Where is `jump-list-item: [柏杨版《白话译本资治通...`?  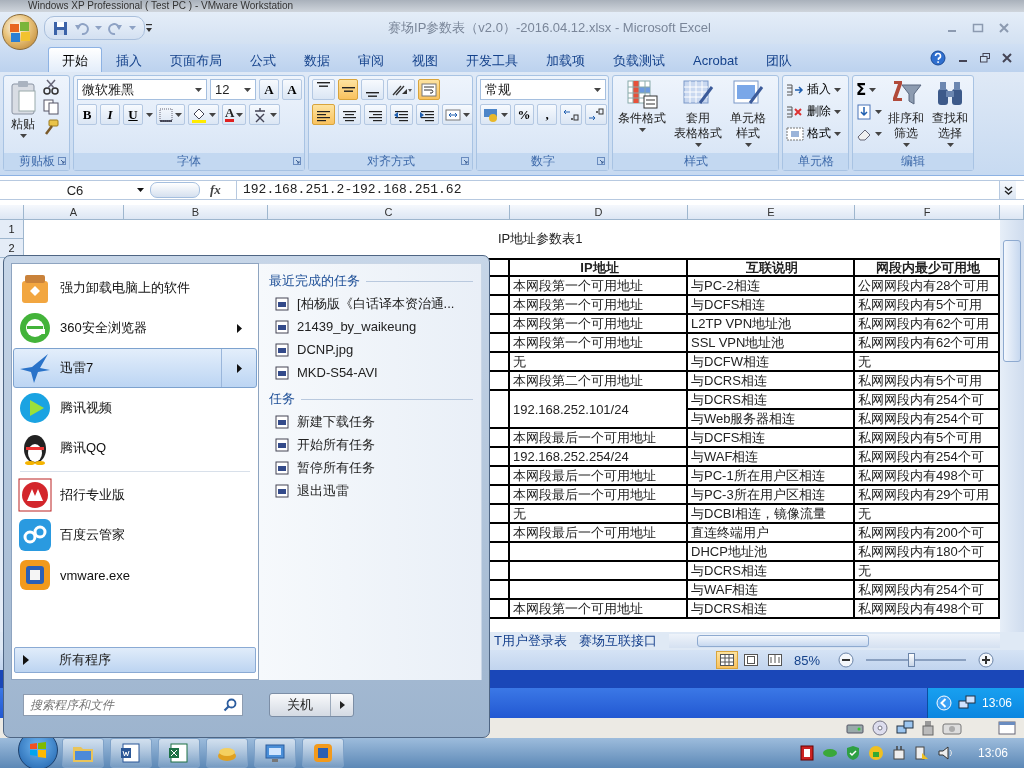 jump-list-item: [柏杨版《白话译本资治通... is located at coordinates (371, 303).